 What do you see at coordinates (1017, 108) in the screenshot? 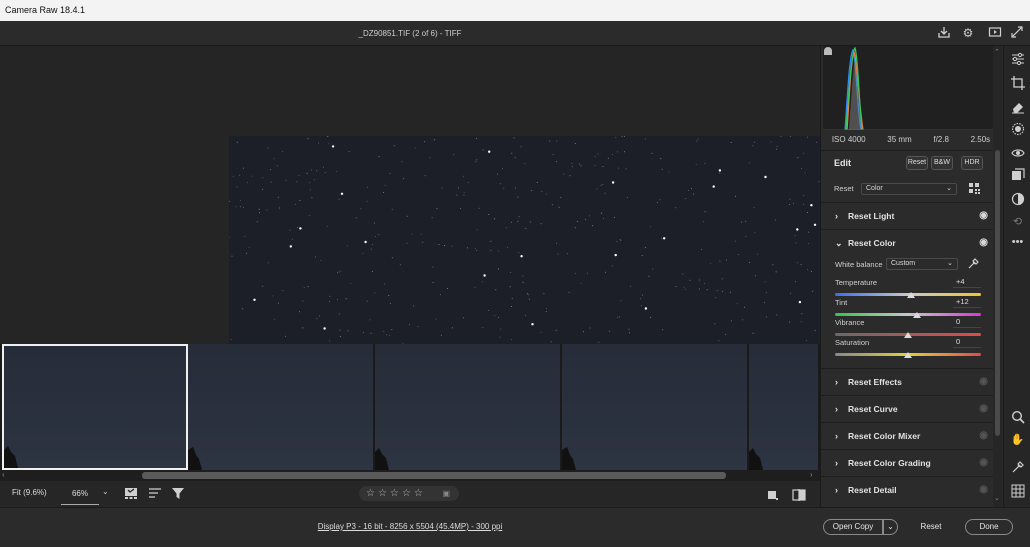
I see `eraser-icon` at bounding box center [1017, 108].